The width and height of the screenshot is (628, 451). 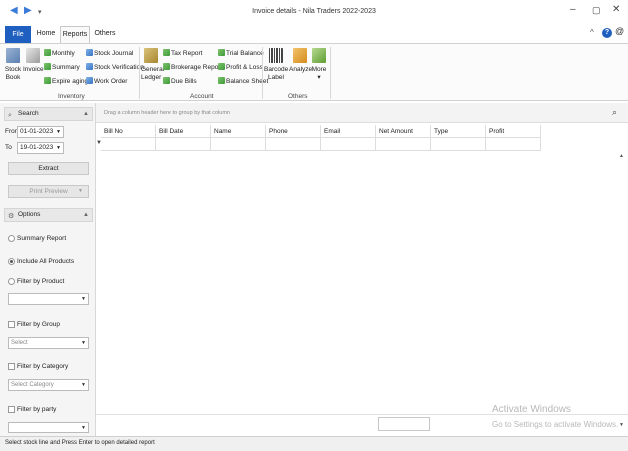 I want to click on analyze-button: Analyze, so click(x=300, y=61).